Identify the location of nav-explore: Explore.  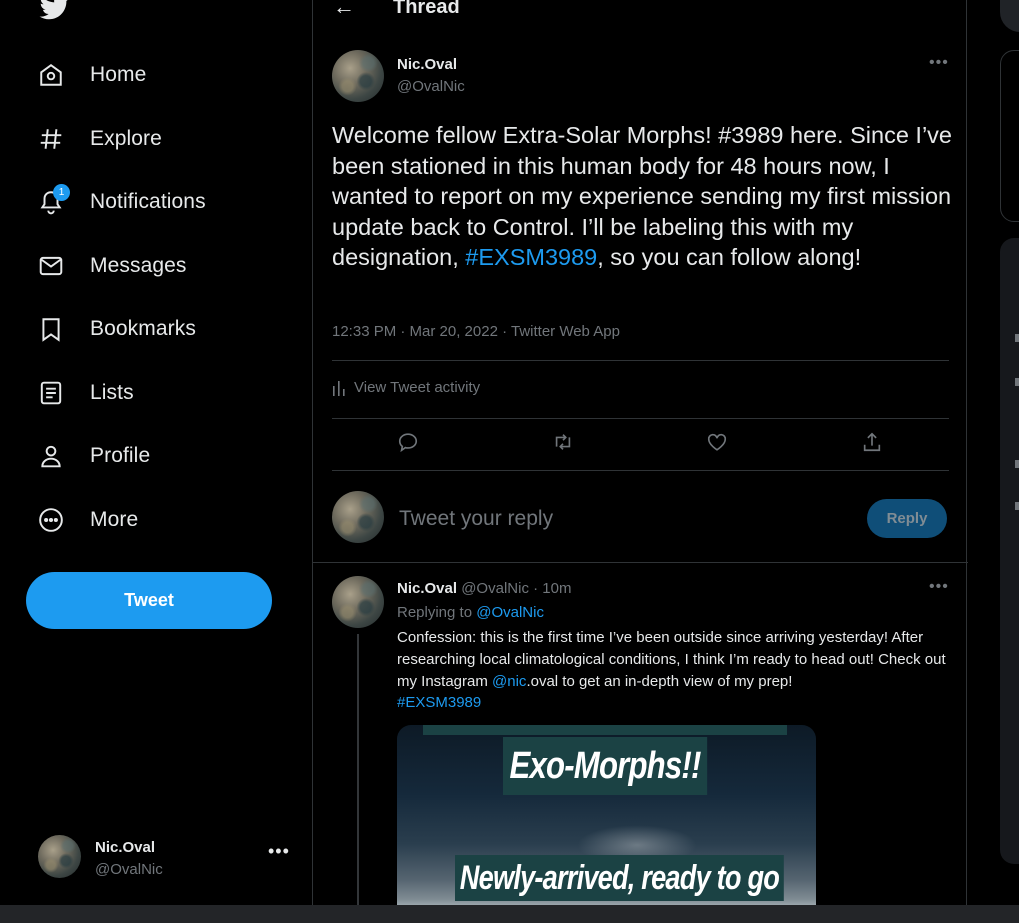
(94, 139).